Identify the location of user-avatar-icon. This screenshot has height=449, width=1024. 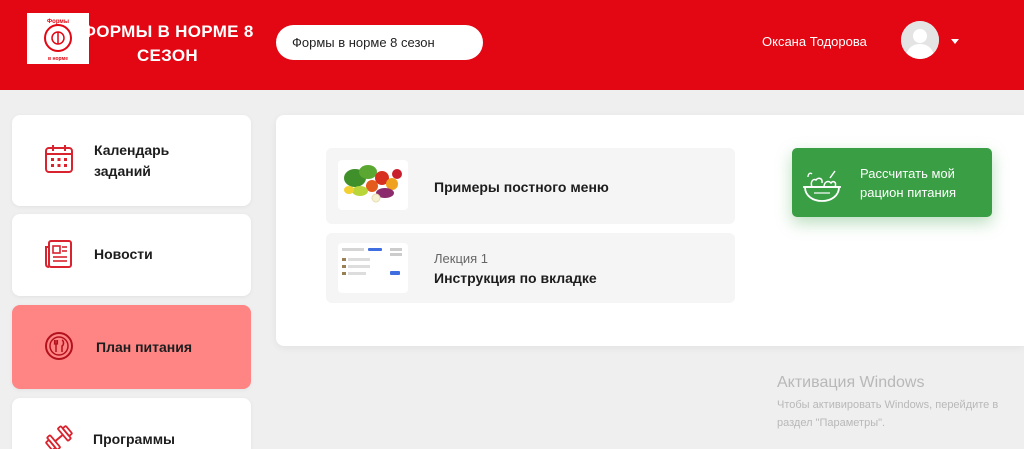
(920, 40).